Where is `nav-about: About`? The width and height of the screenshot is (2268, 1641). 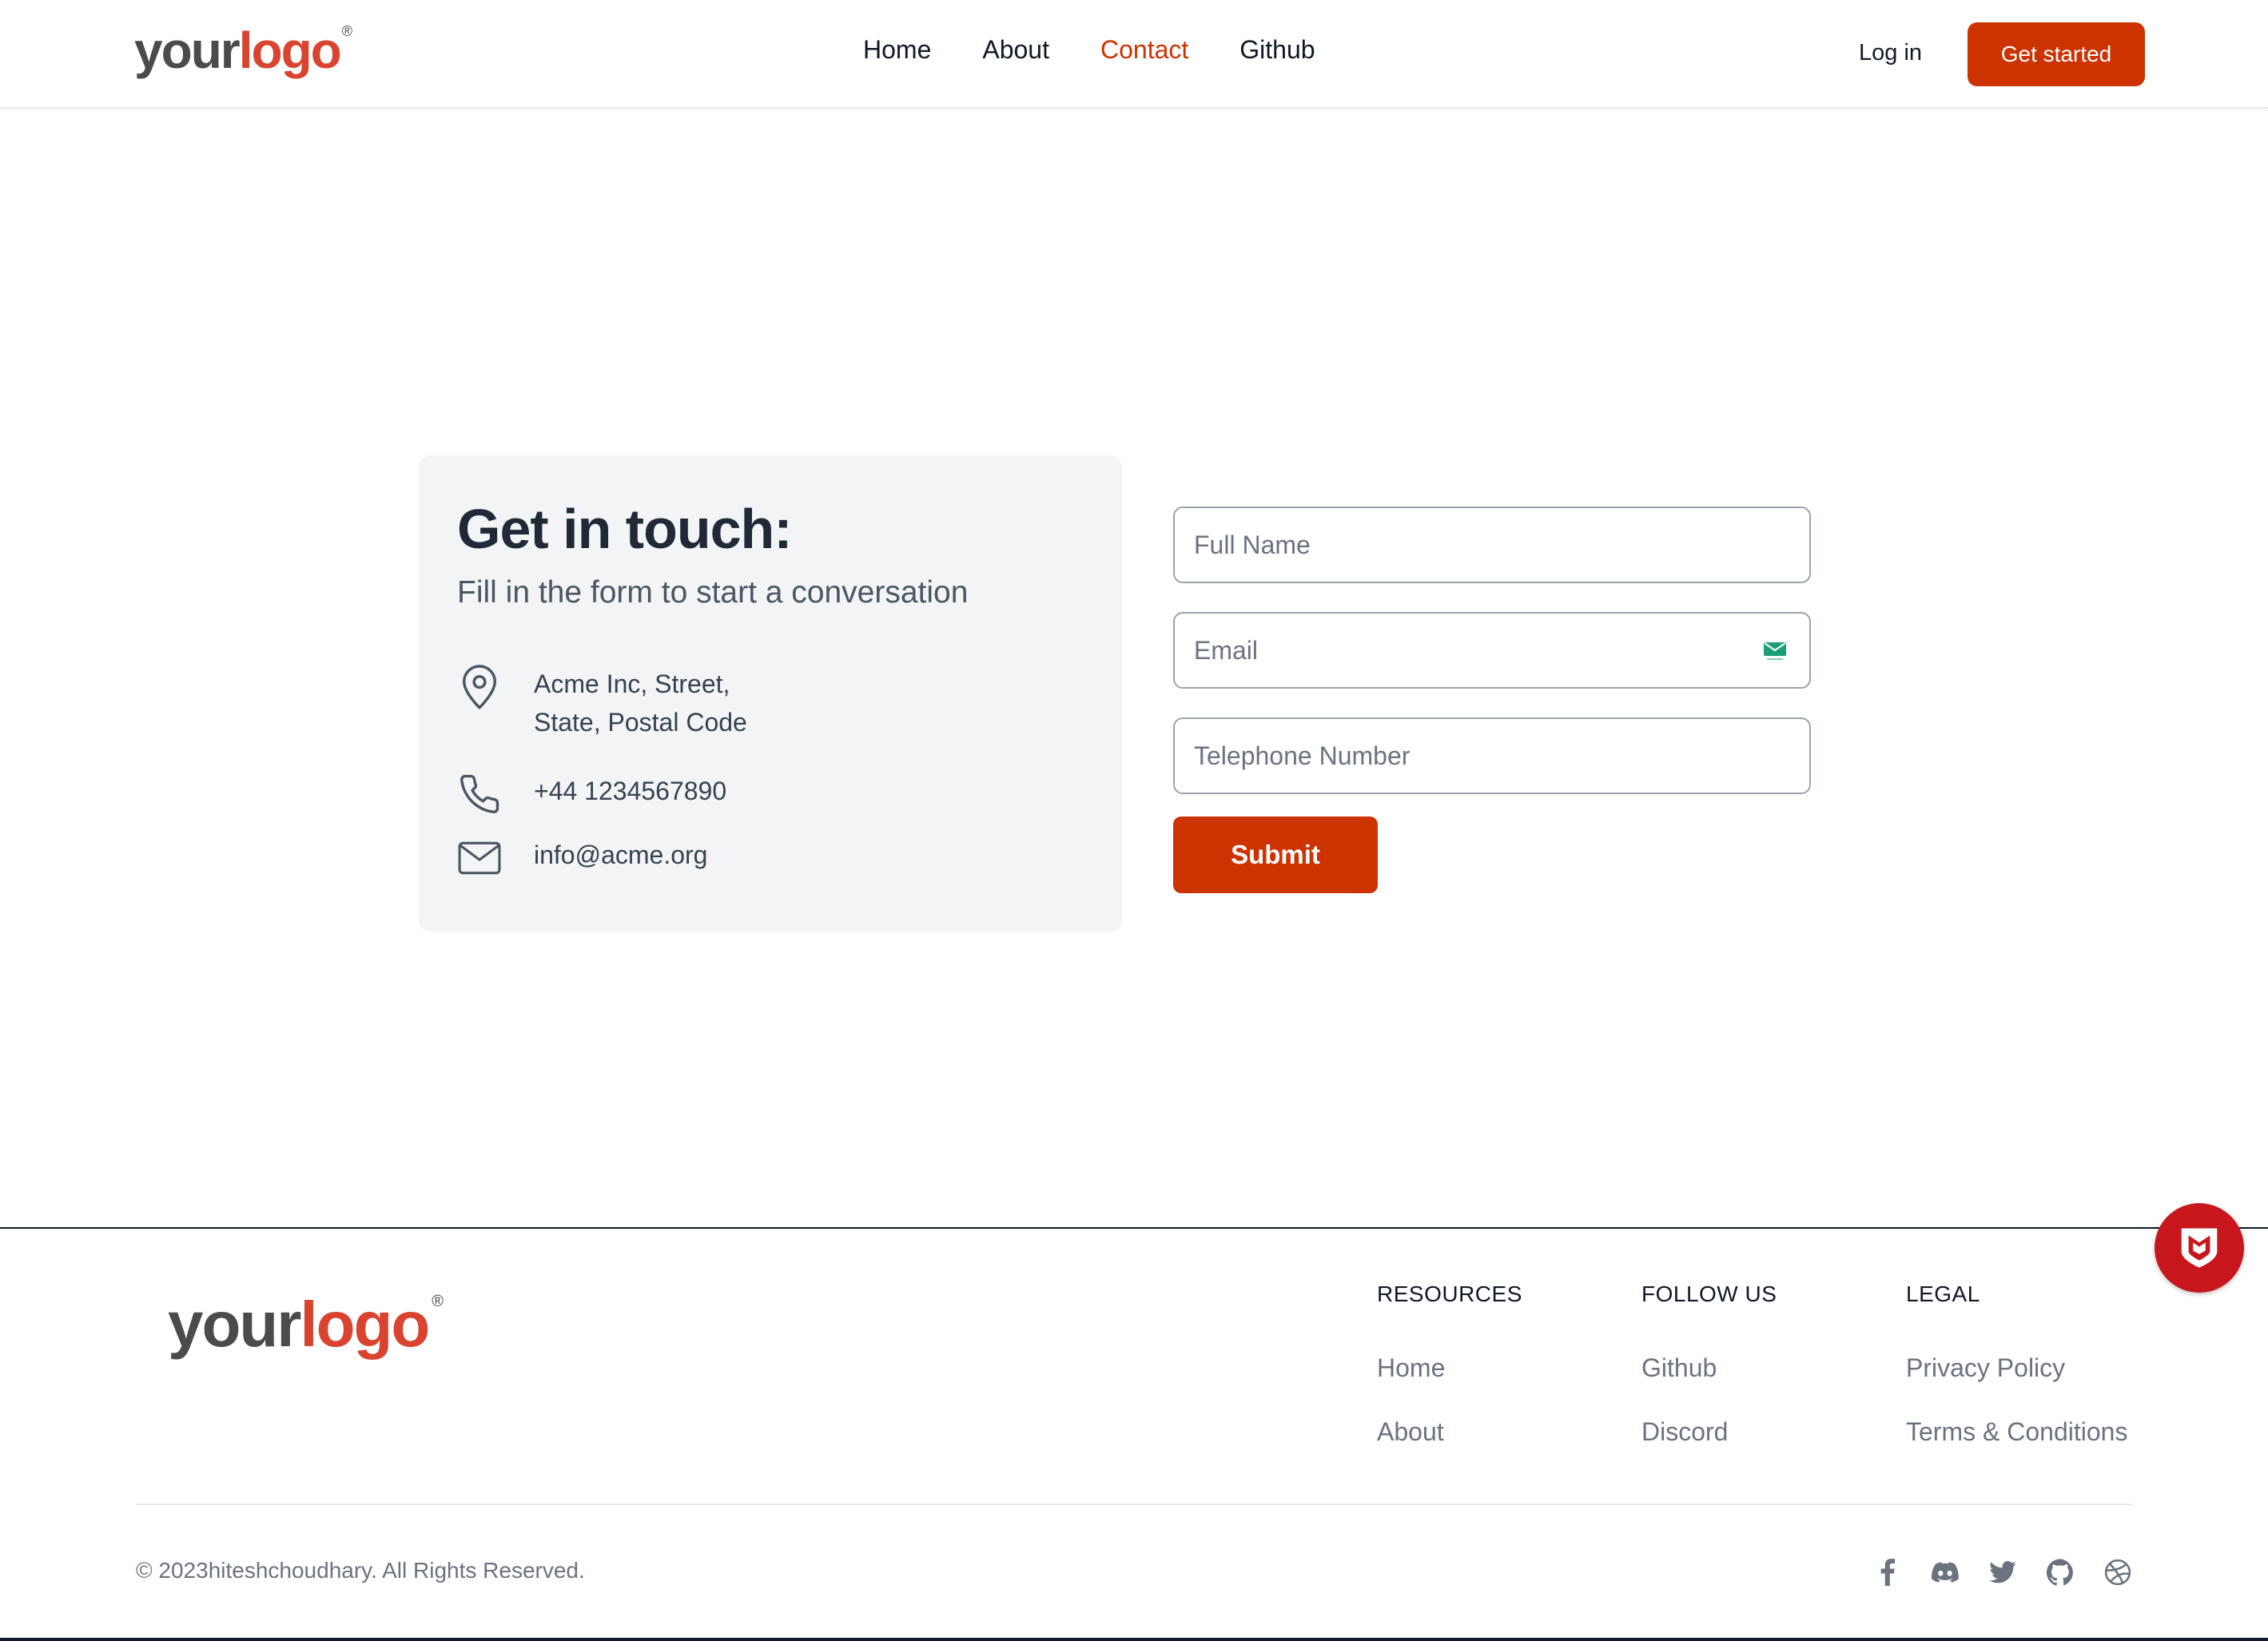 nav-about: About is located at coordinates (1015, 50).